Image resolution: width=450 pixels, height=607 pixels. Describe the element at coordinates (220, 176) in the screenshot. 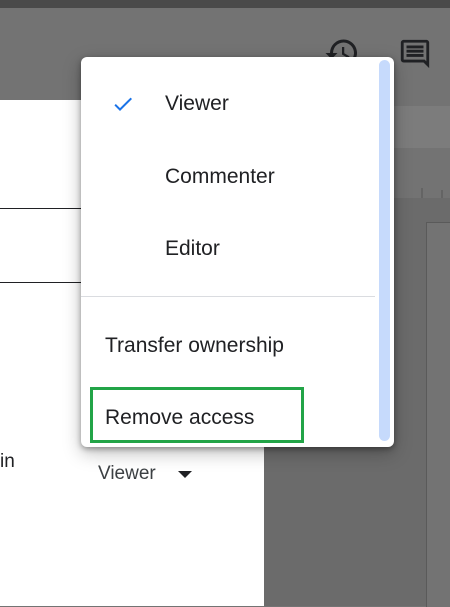

I see `menu-item-label: Commenter` at that location.